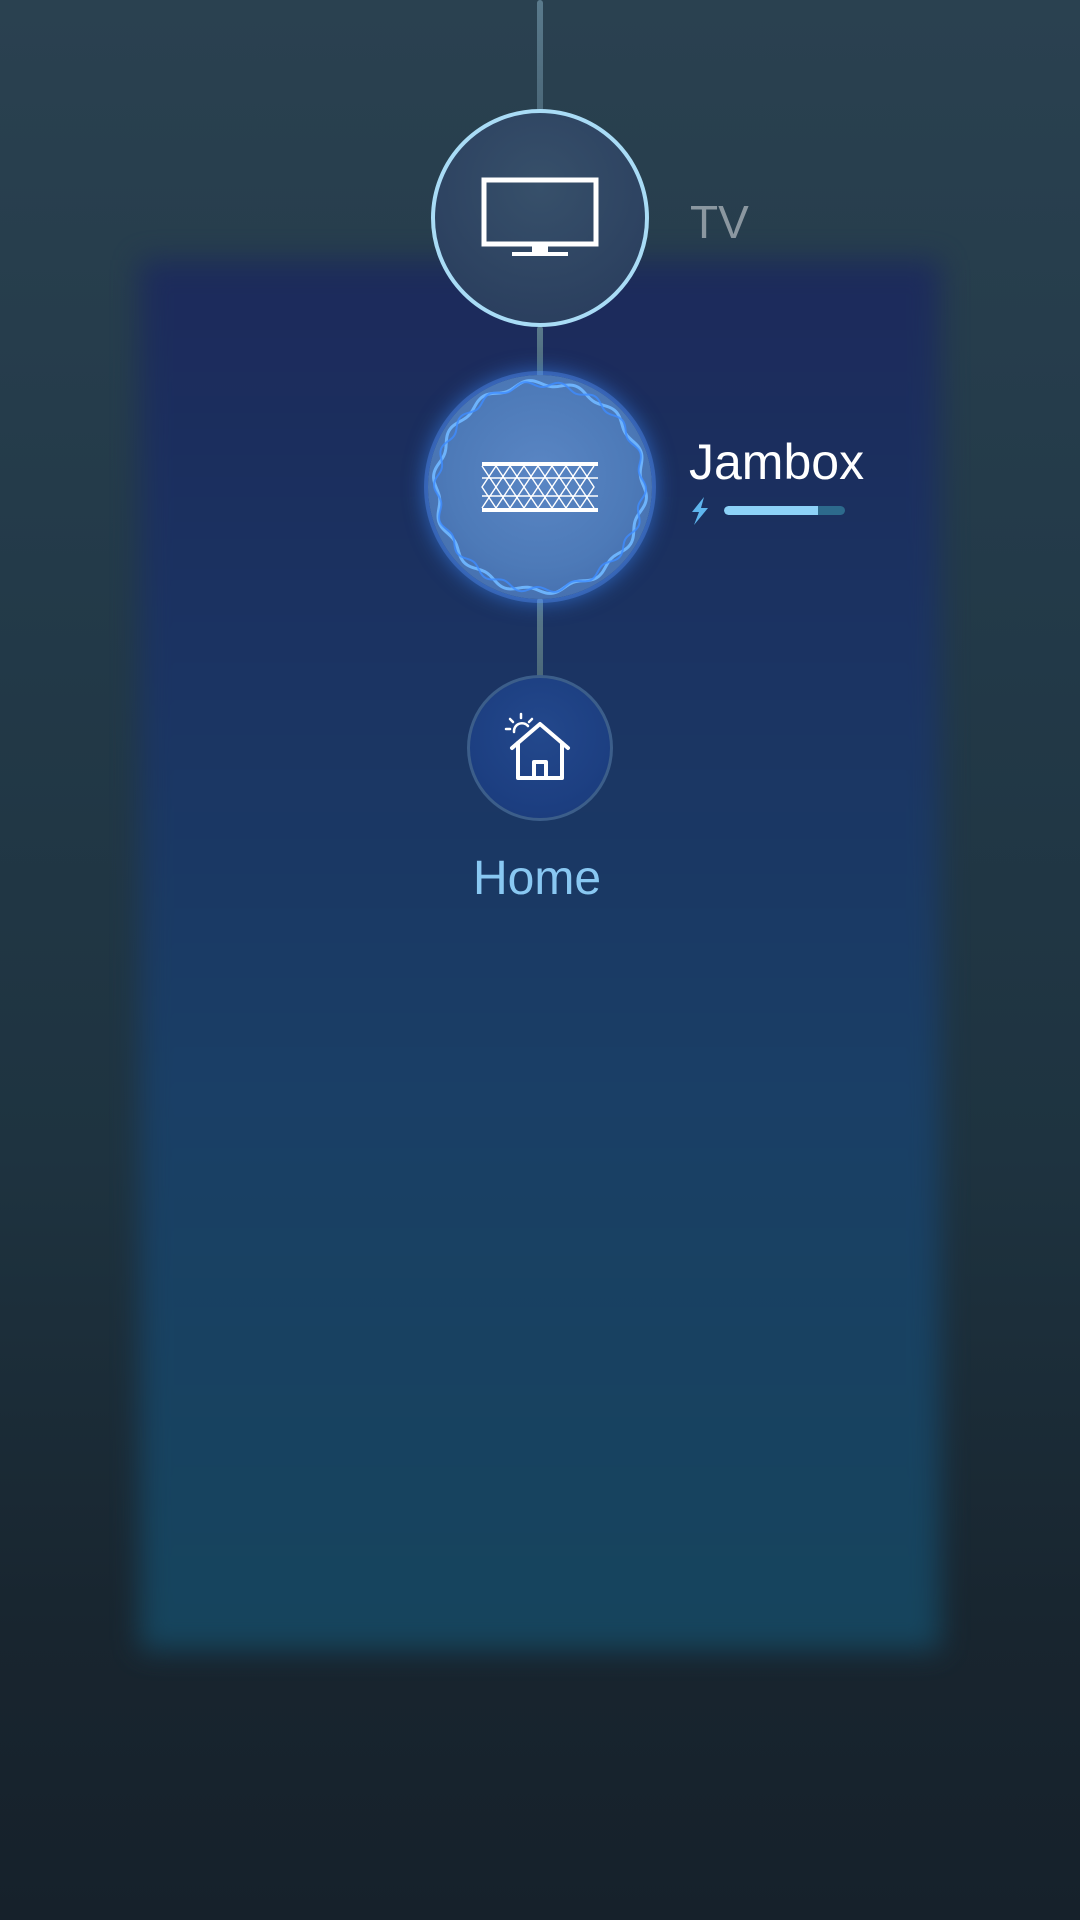 The width and height of the screenshot is (1080, 1920). Describe the element at coordinates (771, 510) in the screenshot. I see `battery-level-fill` at that location.